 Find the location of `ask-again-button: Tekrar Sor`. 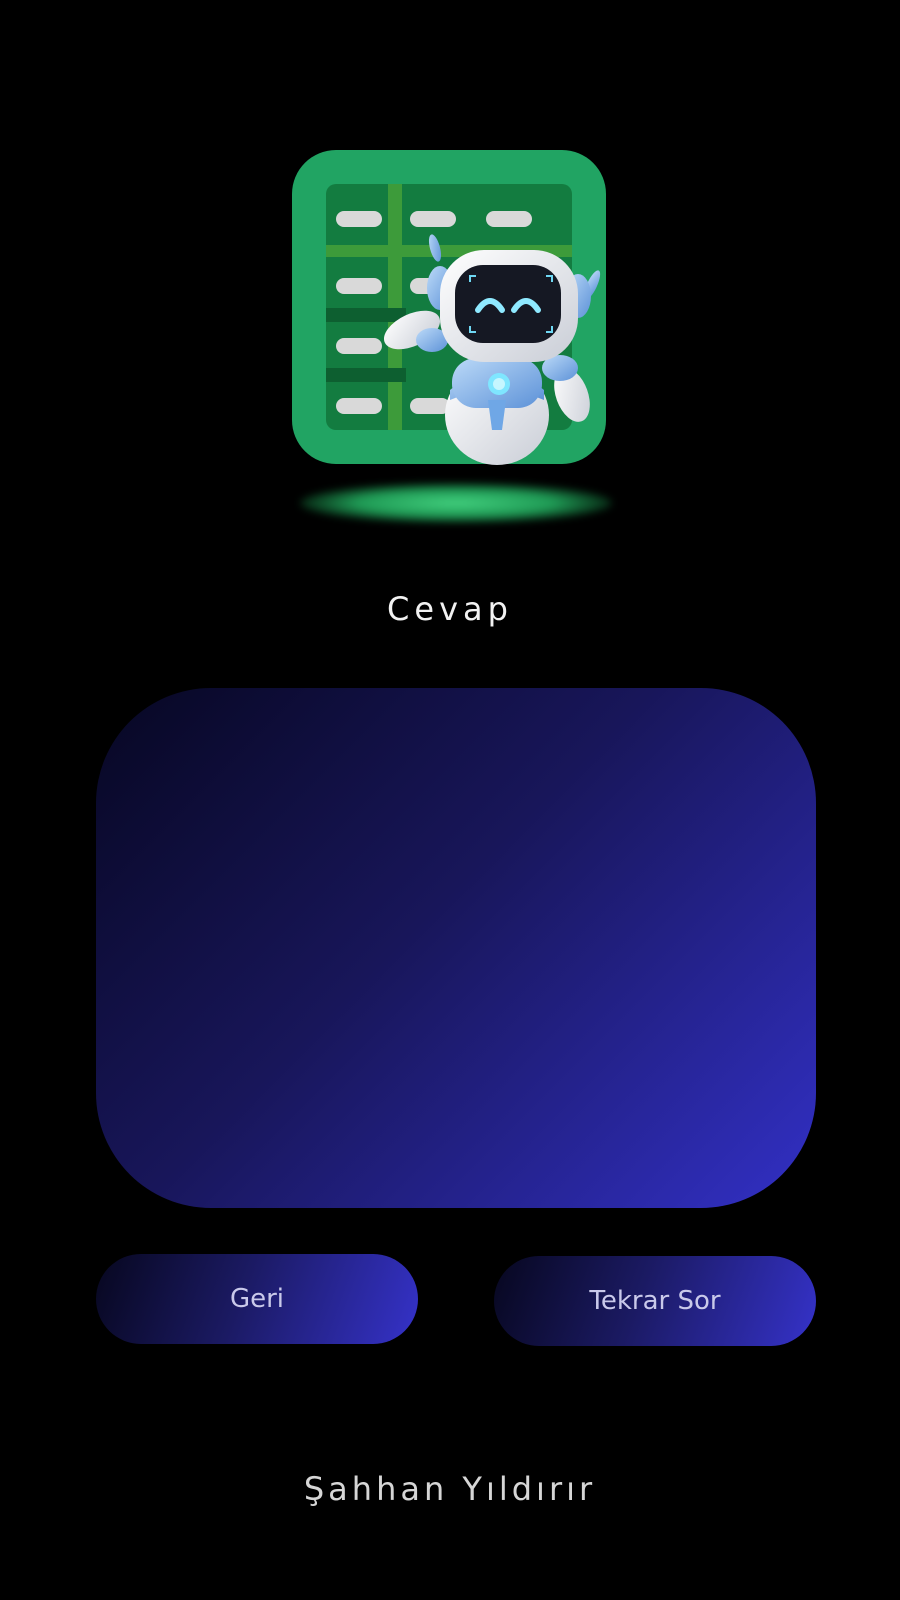

ask-again-button: Tekrar Sor is located at coordinates (655, 1301).